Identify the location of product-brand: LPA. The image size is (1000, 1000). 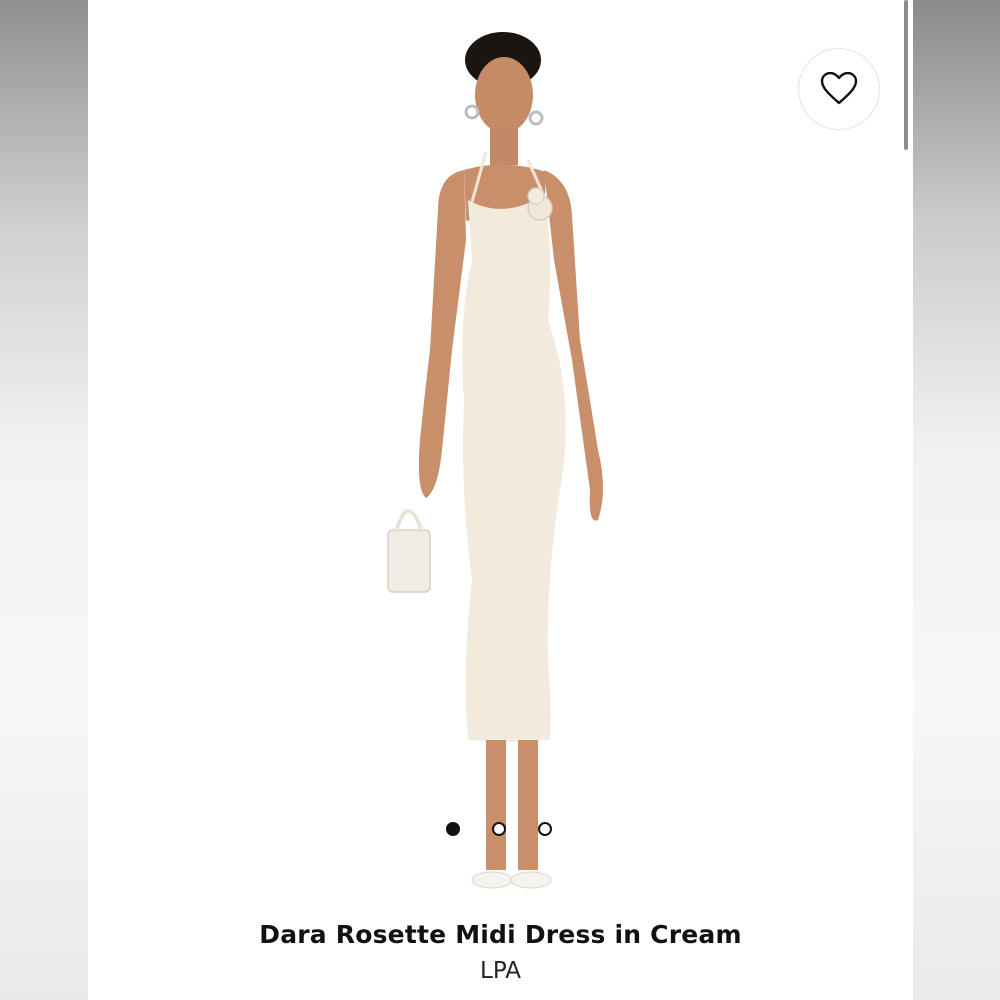
(500, 971).